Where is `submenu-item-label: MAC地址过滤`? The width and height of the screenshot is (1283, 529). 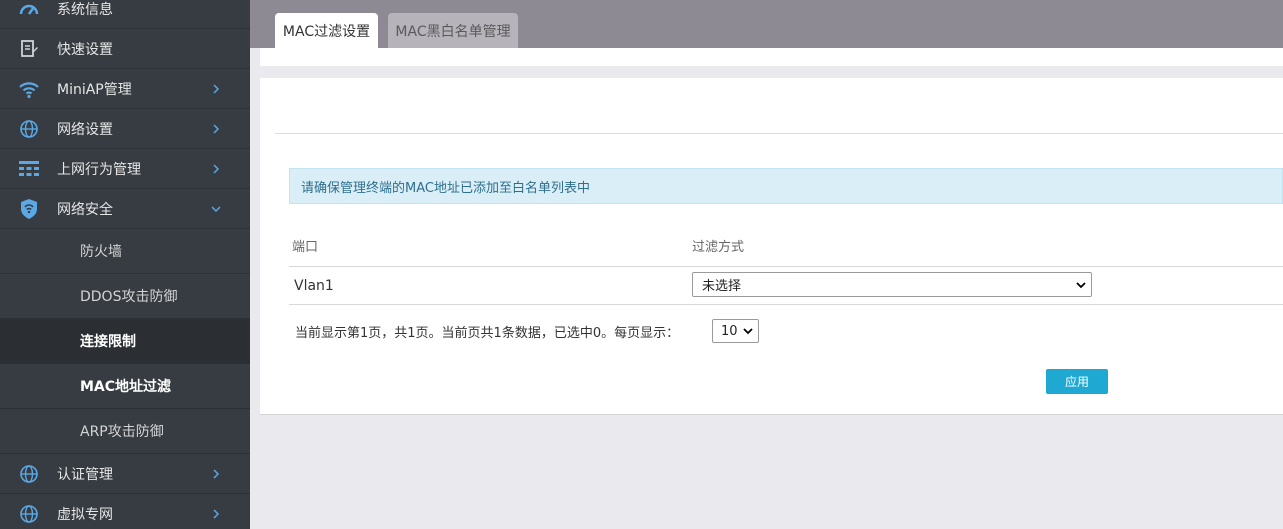 submenu-item-label: MAC地址过滤 is located at coordinates (126, 387).